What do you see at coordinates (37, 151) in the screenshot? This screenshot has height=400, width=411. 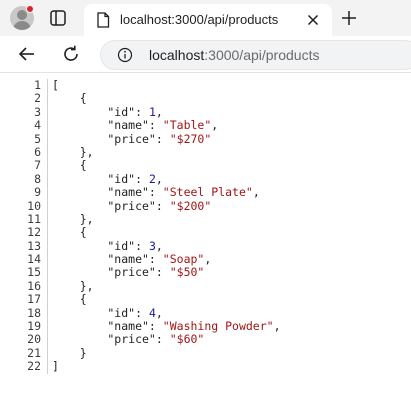 I see `line-number: 6` at bounding box center [37, 151].